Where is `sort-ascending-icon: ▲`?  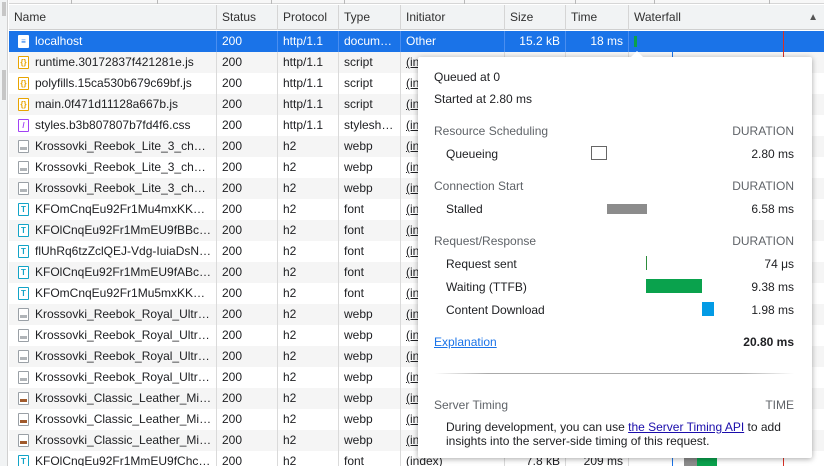 sort-ascending-icon: ▲ is located at coordinates (813, 17).